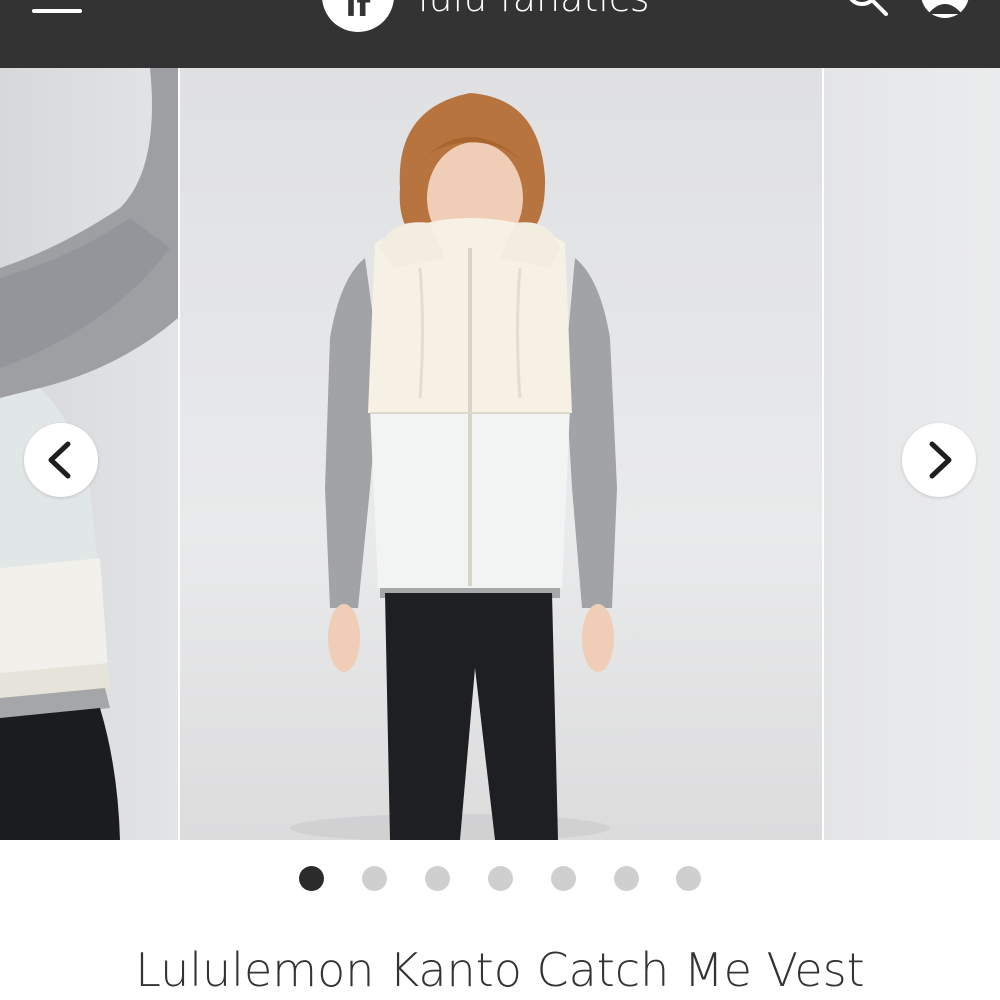  I want to click on chevron-right-icon, so click(940, 460).